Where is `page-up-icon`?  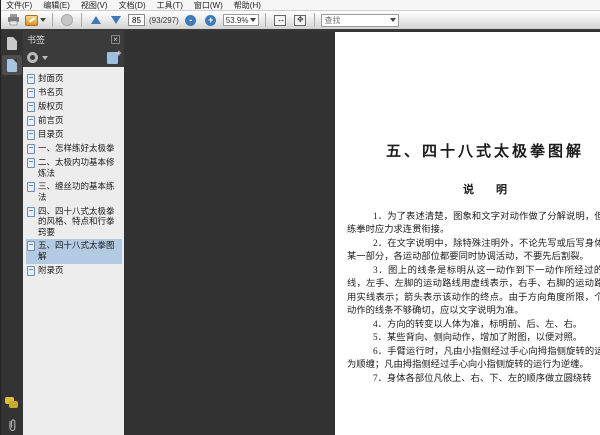
page-up-icon is located at coordinates (96, 20).